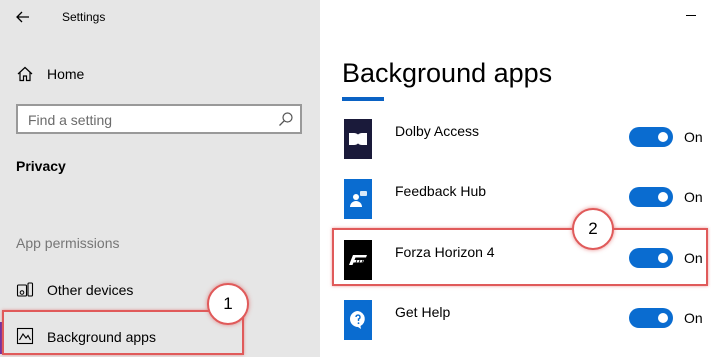  Describe the element at coordinates (68, 243) in the screenshot. I see `group-label: App permissions` at that location.